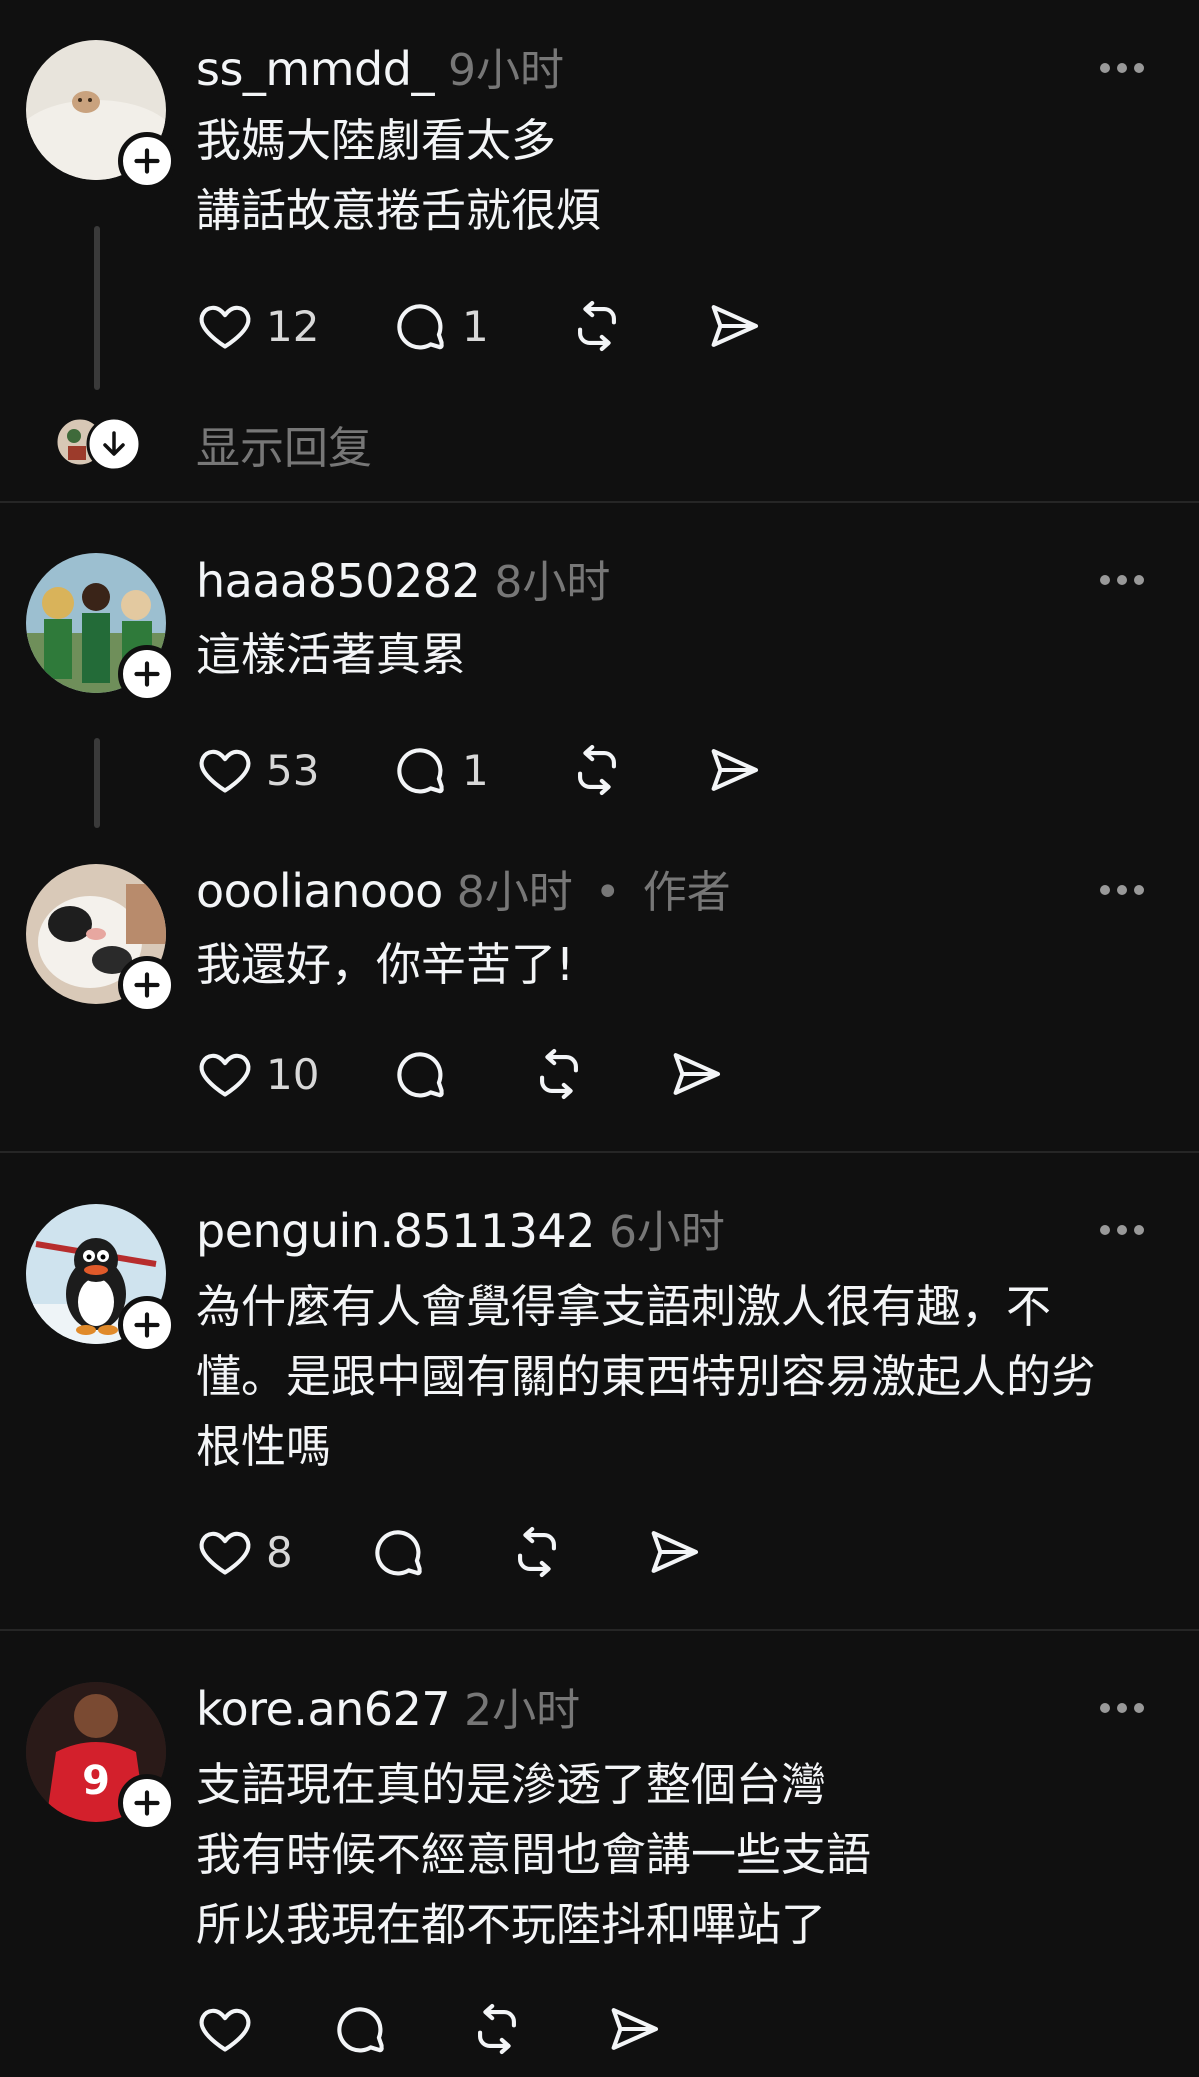  Describe the element at coordinates (511, 1924) in the screenshot. I see `post-text-line: 所以我現在都不玩陸抖和嗶站了` at that location.